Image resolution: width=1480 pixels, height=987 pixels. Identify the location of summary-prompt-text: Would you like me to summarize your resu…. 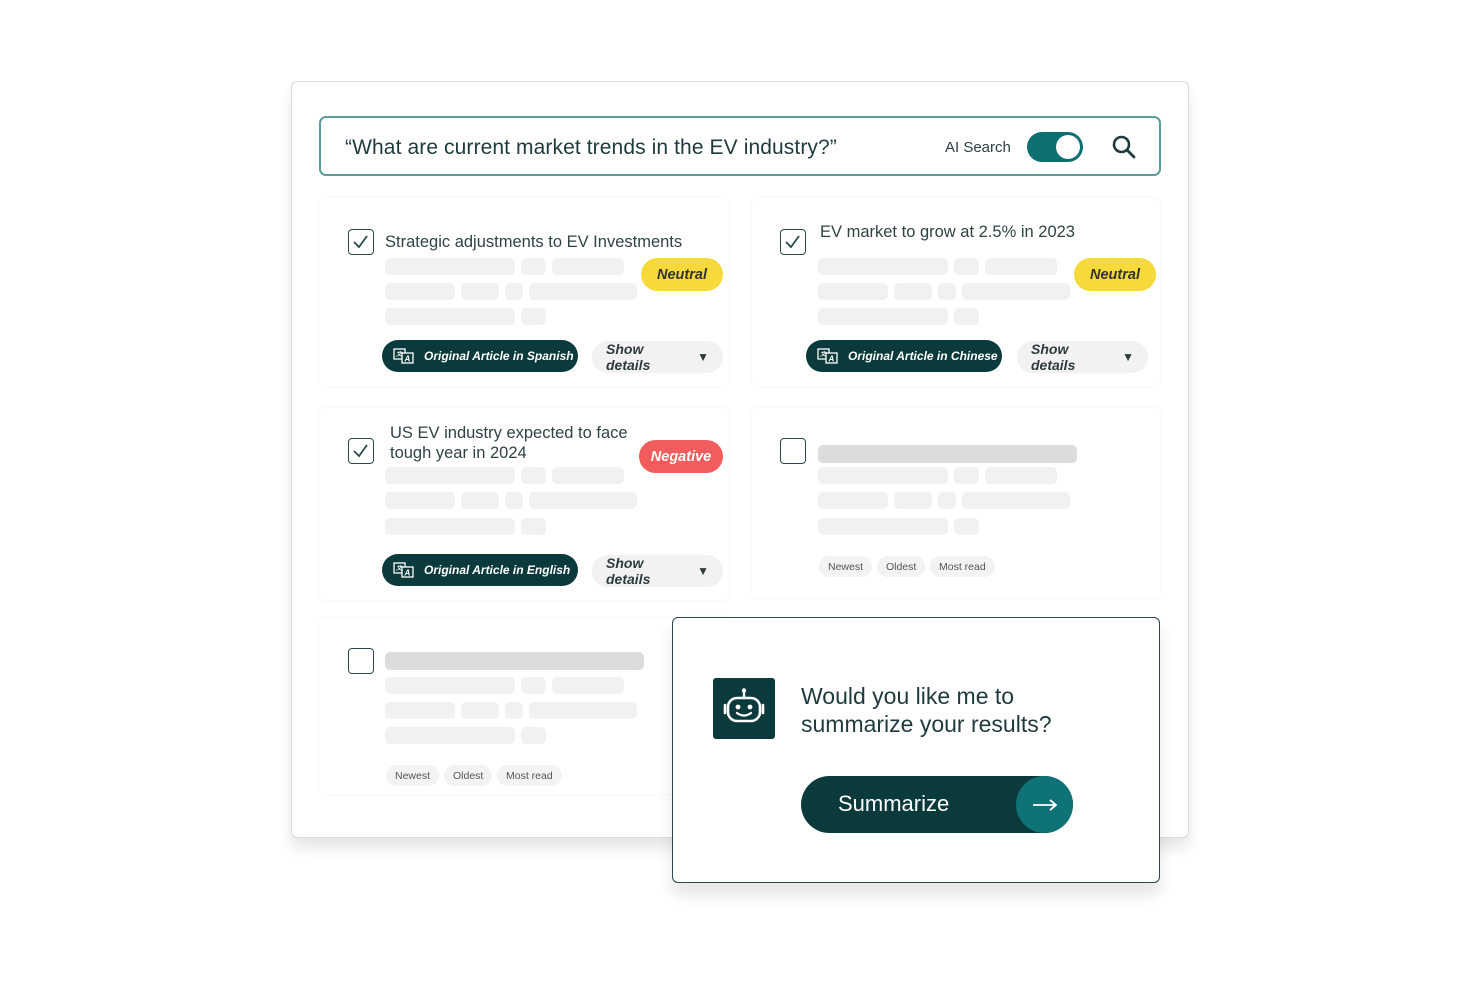
(951, 710).